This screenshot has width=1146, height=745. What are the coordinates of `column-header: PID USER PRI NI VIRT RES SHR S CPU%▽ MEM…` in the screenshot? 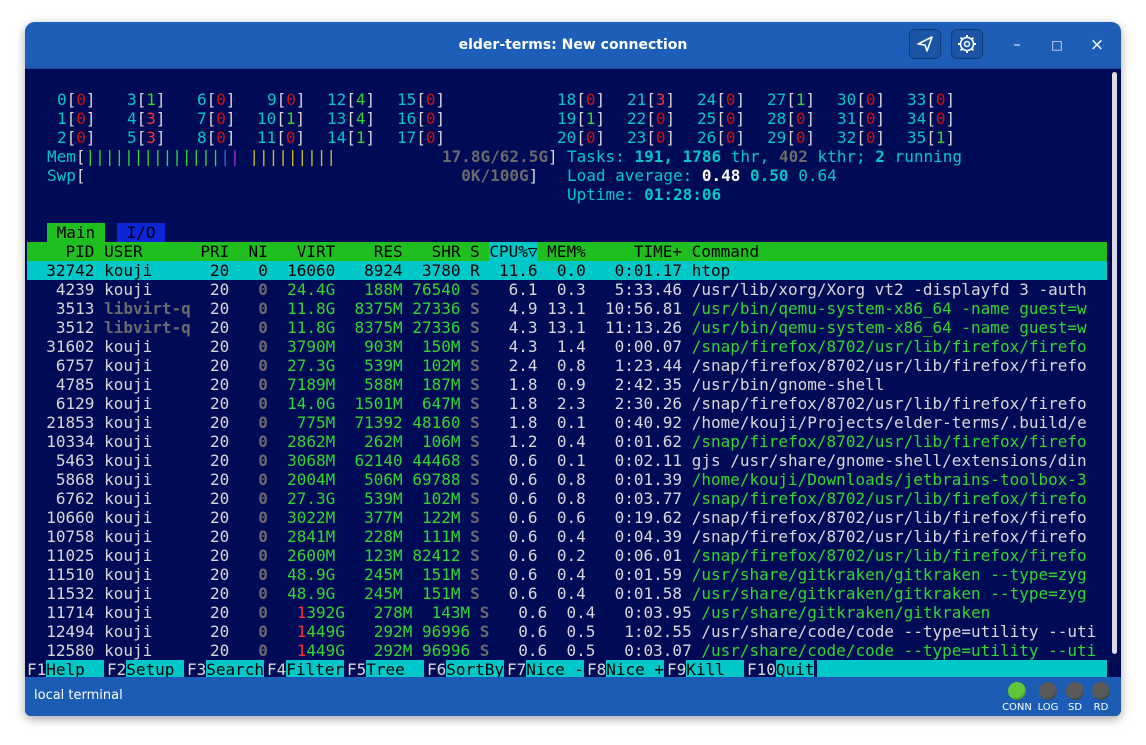 It's located at (393, 251).